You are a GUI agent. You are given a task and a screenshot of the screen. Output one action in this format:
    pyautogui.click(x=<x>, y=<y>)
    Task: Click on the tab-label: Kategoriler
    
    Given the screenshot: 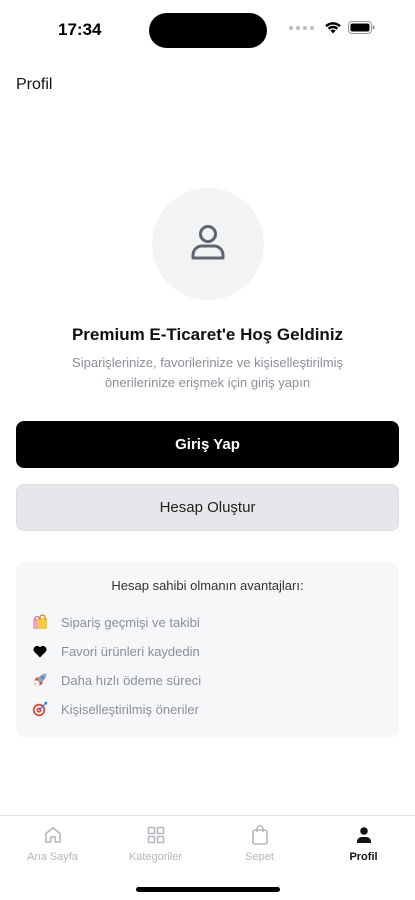 What is the action you would take?
    pyautogui.click(x=155, y=857)
    